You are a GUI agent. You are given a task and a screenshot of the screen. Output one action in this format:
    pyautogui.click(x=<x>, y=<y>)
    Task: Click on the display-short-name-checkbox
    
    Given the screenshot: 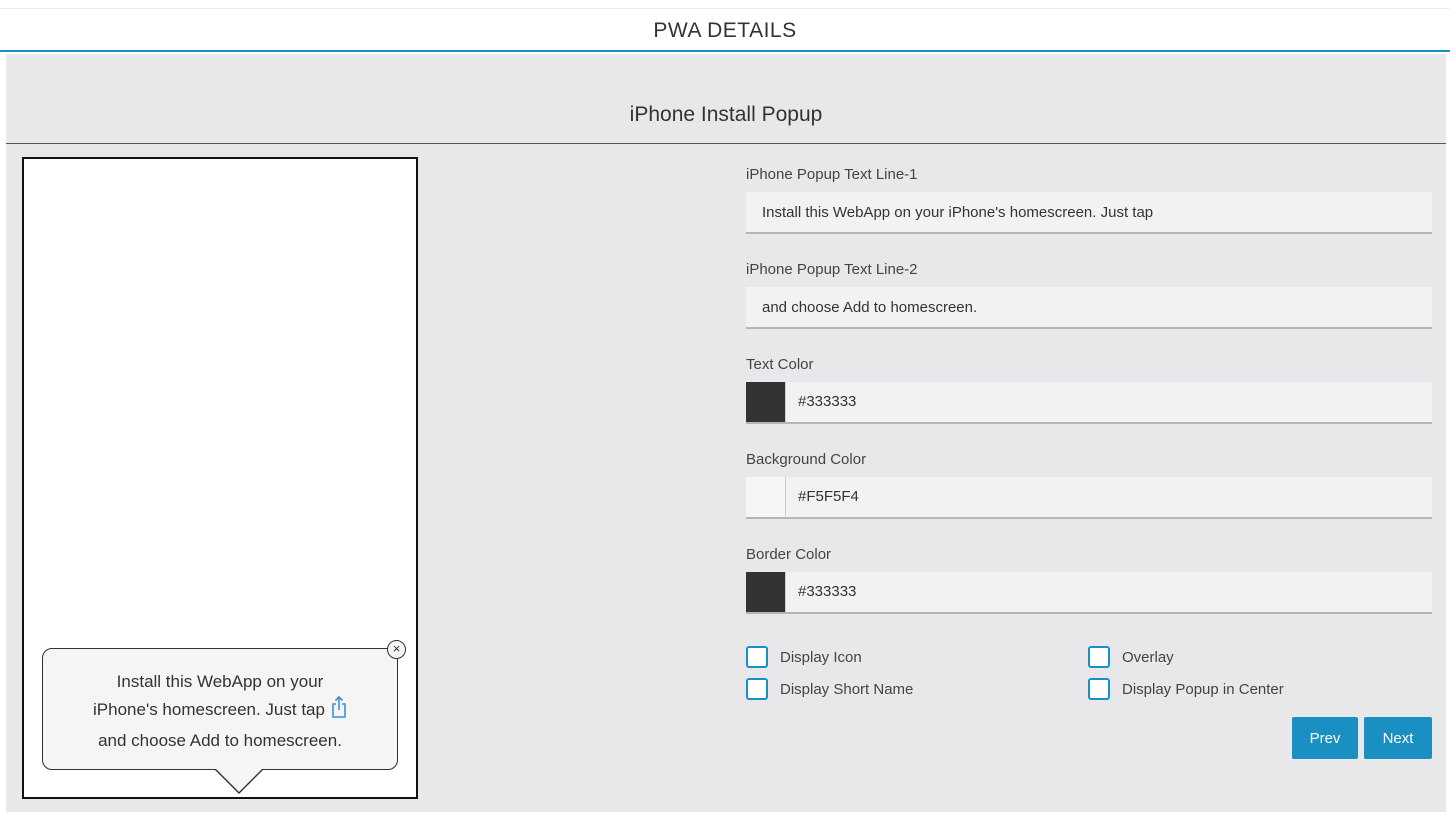 What is the action you would take?
    pyautogui.click(x=757, y=689)
    